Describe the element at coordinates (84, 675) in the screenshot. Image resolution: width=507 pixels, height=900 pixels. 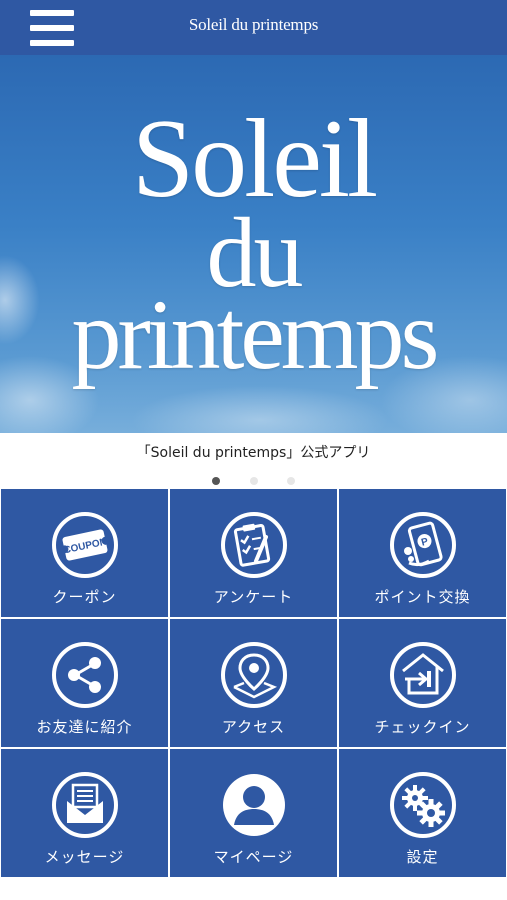
I see `share-icon` at that location.